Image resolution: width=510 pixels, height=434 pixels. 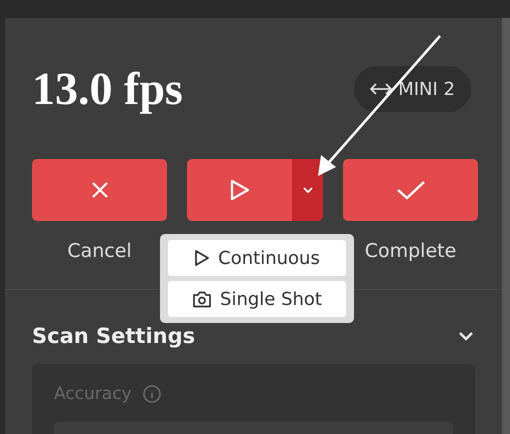 I want to click on checkmark-icon, so click(x=411, y=190).